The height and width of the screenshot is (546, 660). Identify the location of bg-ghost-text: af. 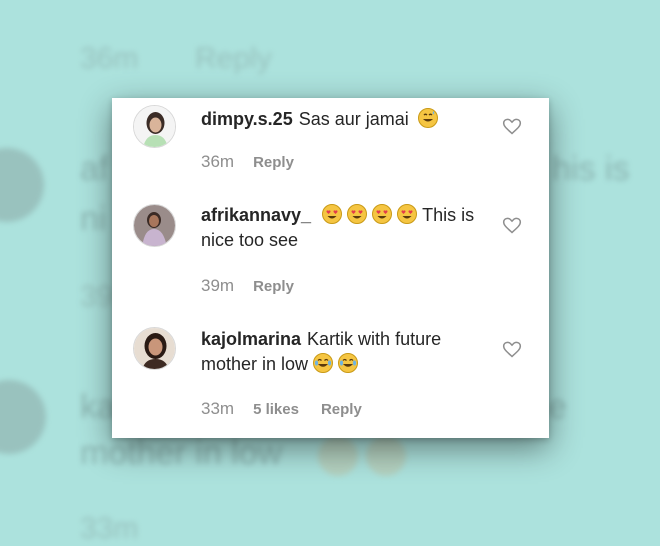
(94, 169).